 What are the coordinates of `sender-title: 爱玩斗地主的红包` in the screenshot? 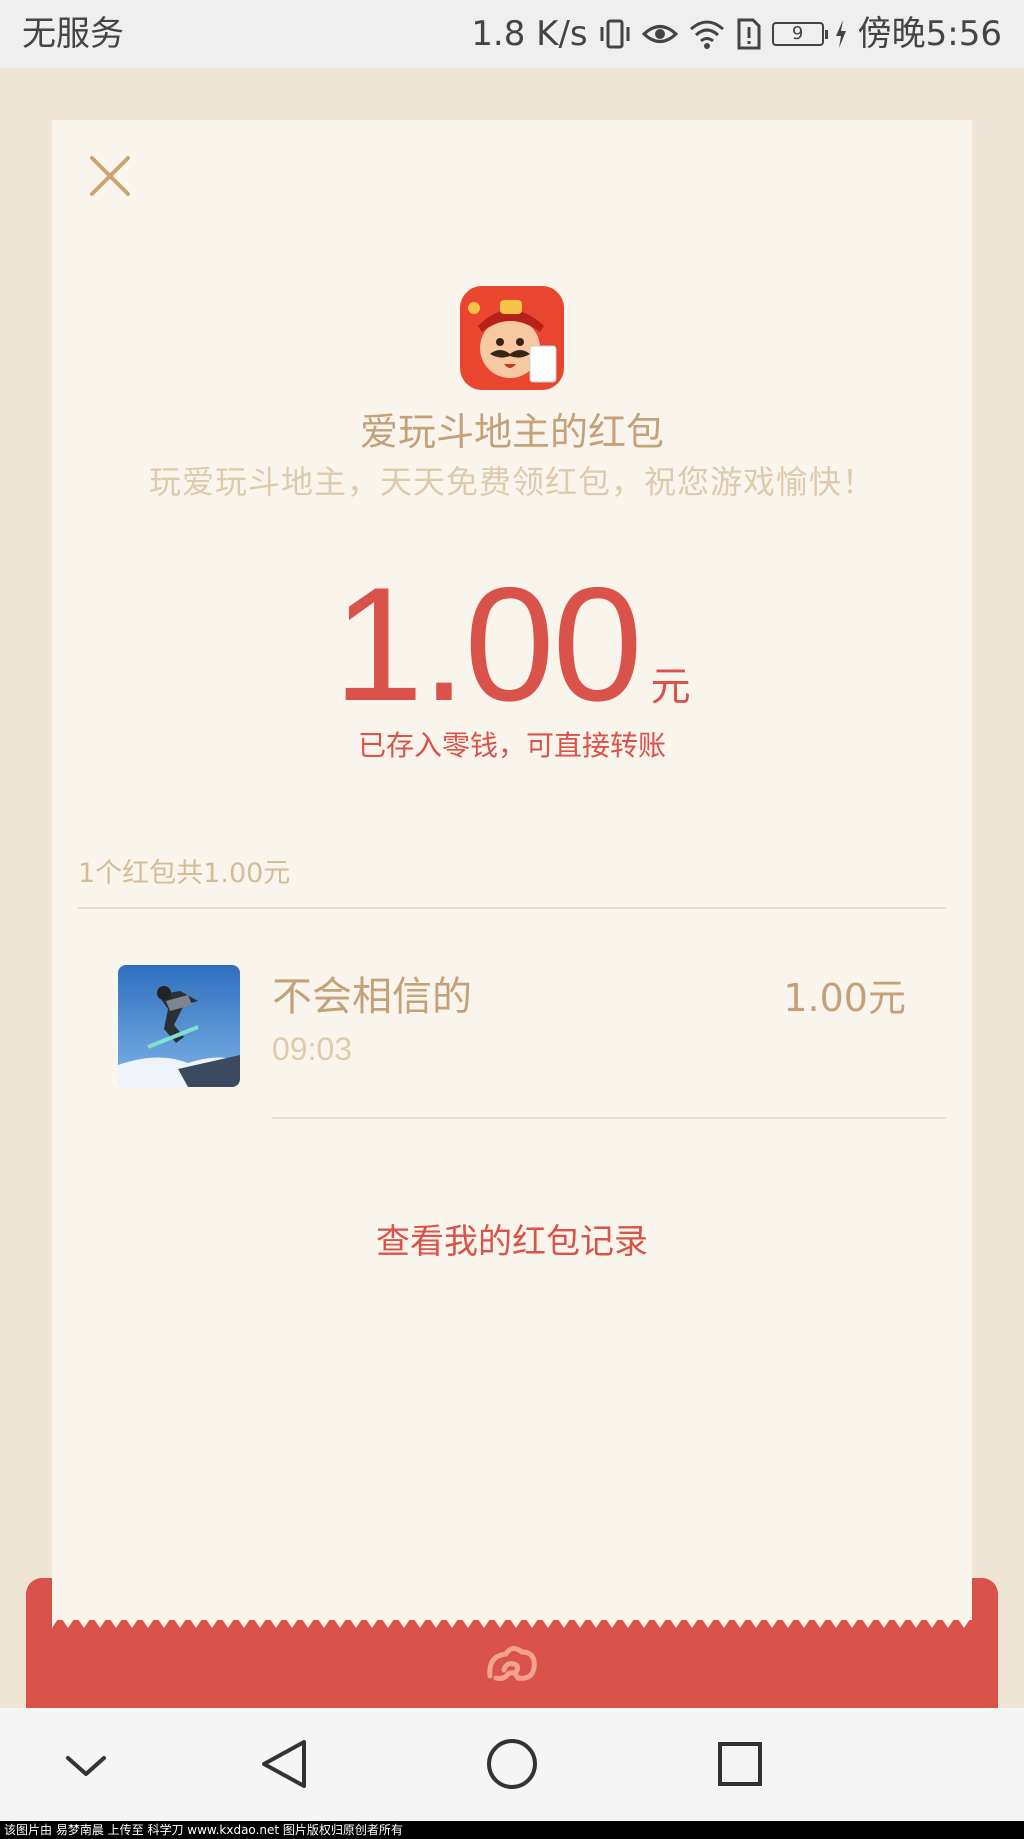 It's located at (511, 432).